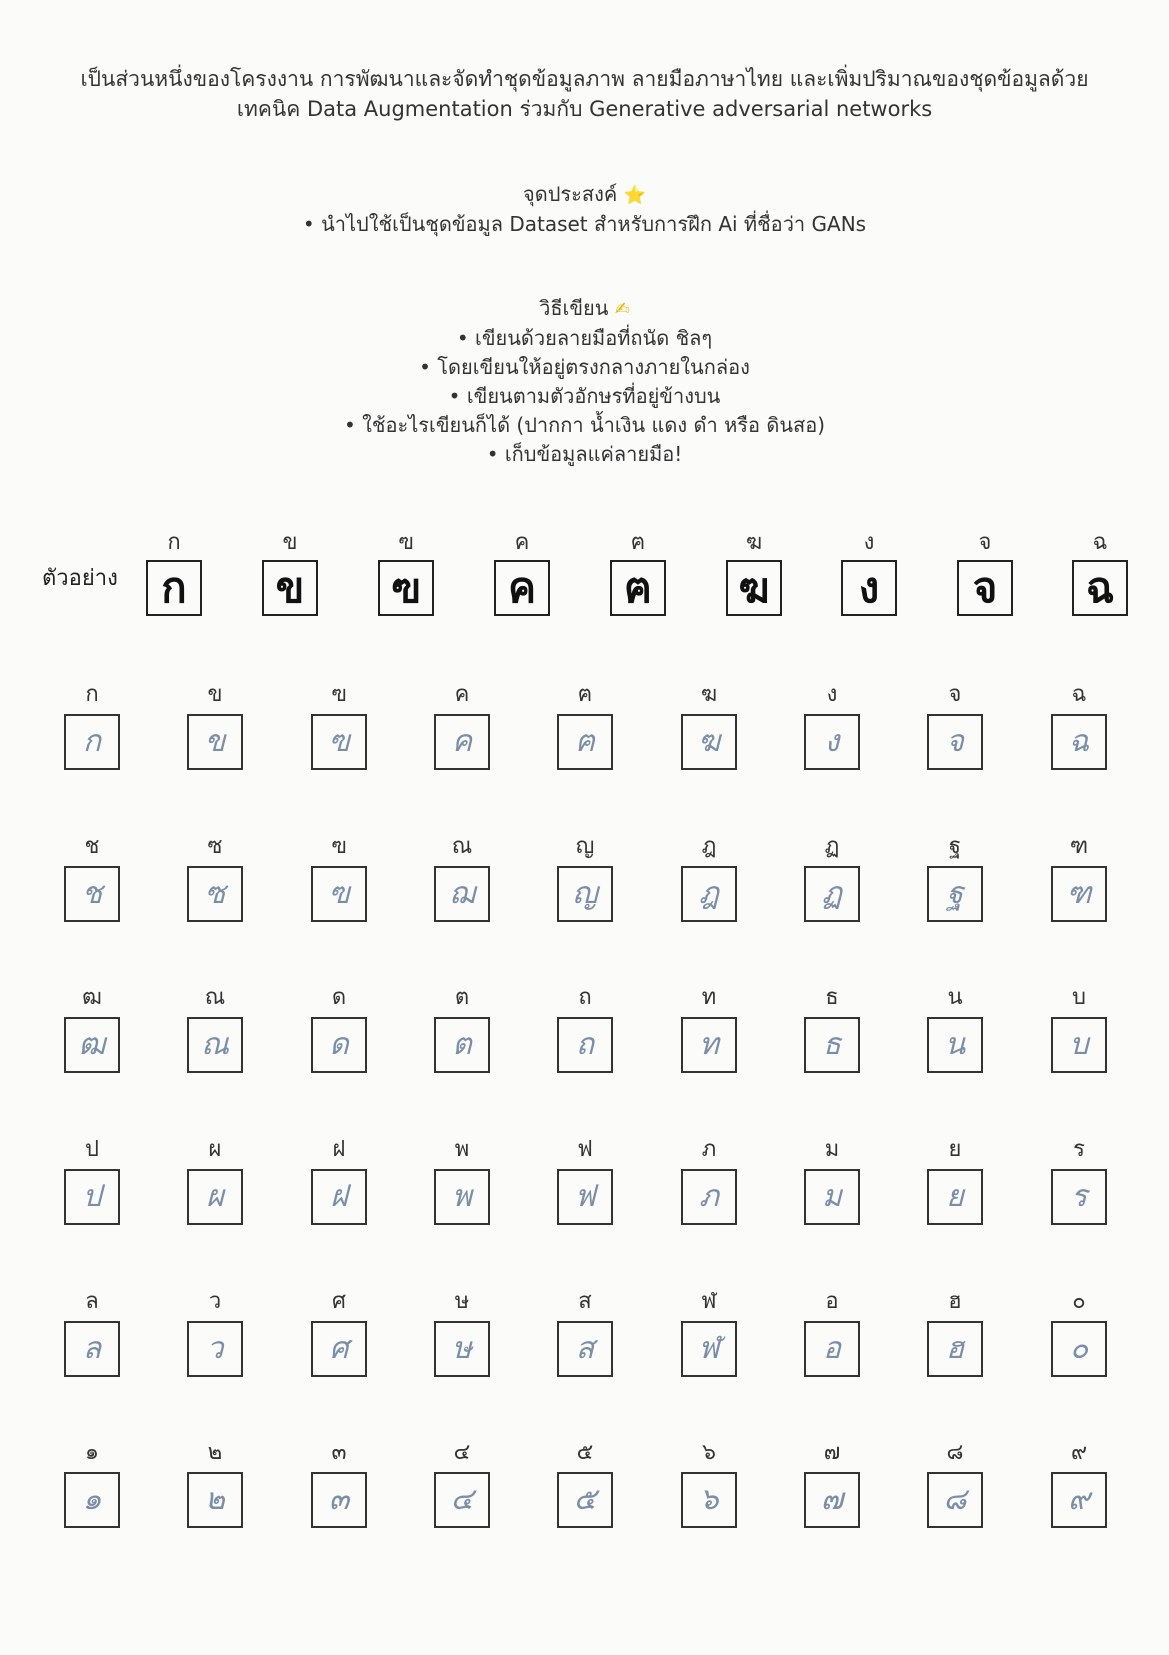  I want to click on writing-box: ณ, so click(215, 1045).